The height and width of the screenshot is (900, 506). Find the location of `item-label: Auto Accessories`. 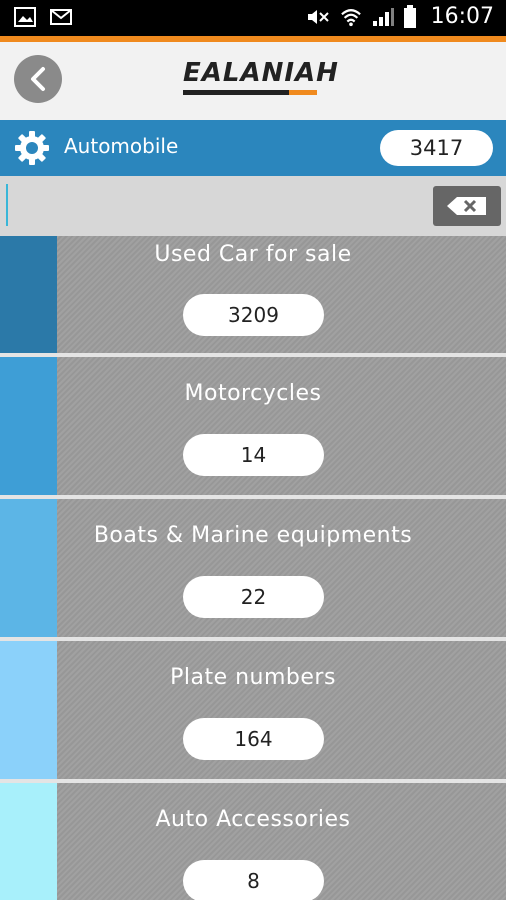

item-label: Auto Accessories is located at coordinates (253, 819).